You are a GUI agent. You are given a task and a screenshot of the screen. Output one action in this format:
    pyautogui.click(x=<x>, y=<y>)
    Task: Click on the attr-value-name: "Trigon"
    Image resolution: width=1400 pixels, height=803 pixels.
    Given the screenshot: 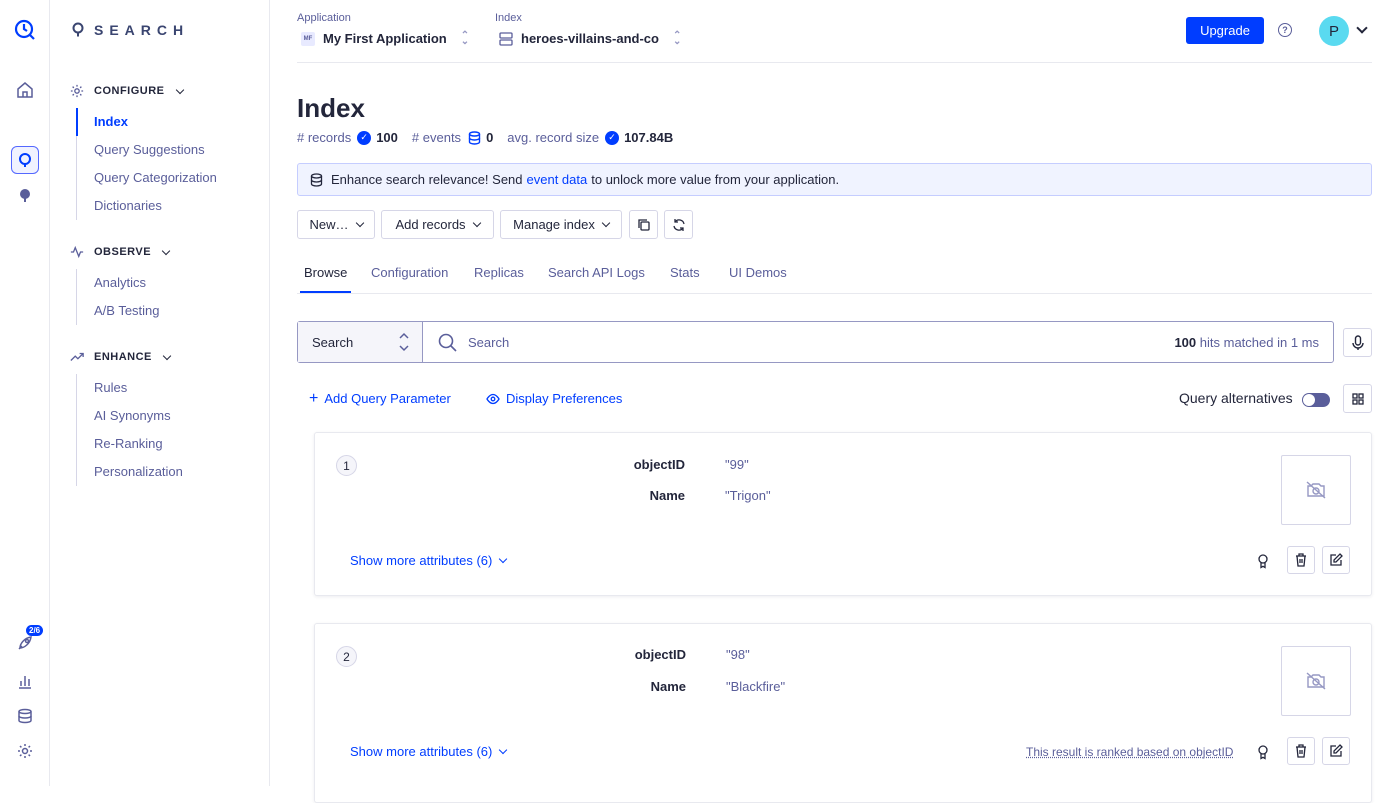 What is the action you would take?
    pyautogui.click(x=748, y=495)
    